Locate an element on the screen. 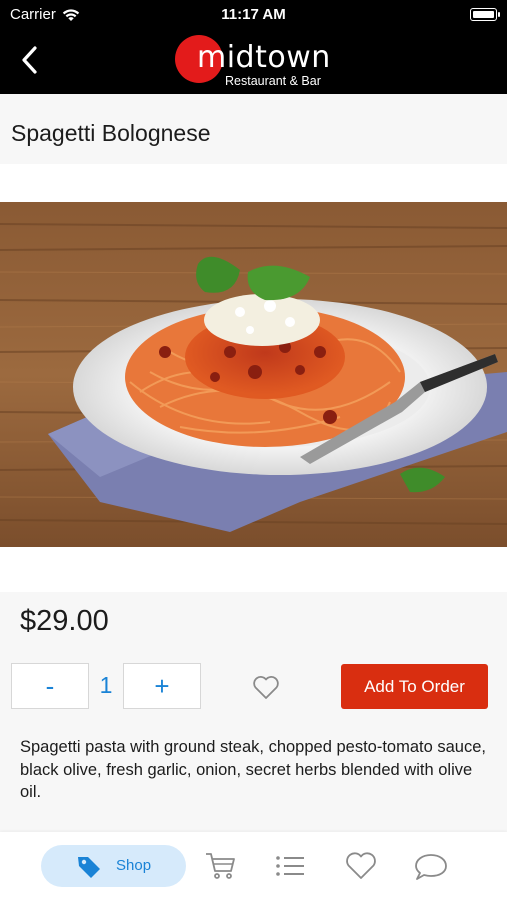 The image size is (507, 900). heart-outline-icon is located at coordinates (266, 687).